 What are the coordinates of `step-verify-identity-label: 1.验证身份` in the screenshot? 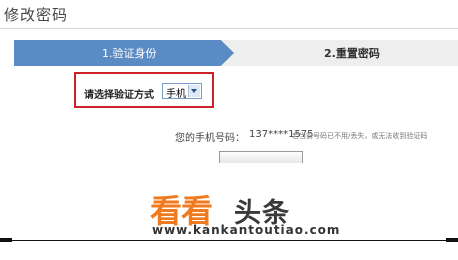 It's located at (129, 53).